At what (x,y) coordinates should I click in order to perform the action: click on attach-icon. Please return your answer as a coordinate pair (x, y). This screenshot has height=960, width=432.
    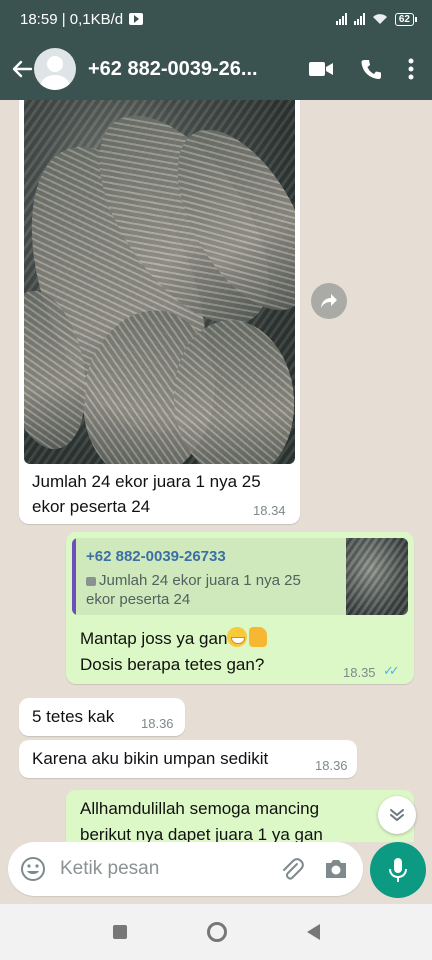
    Looking at the image, I should click on (292, 869).